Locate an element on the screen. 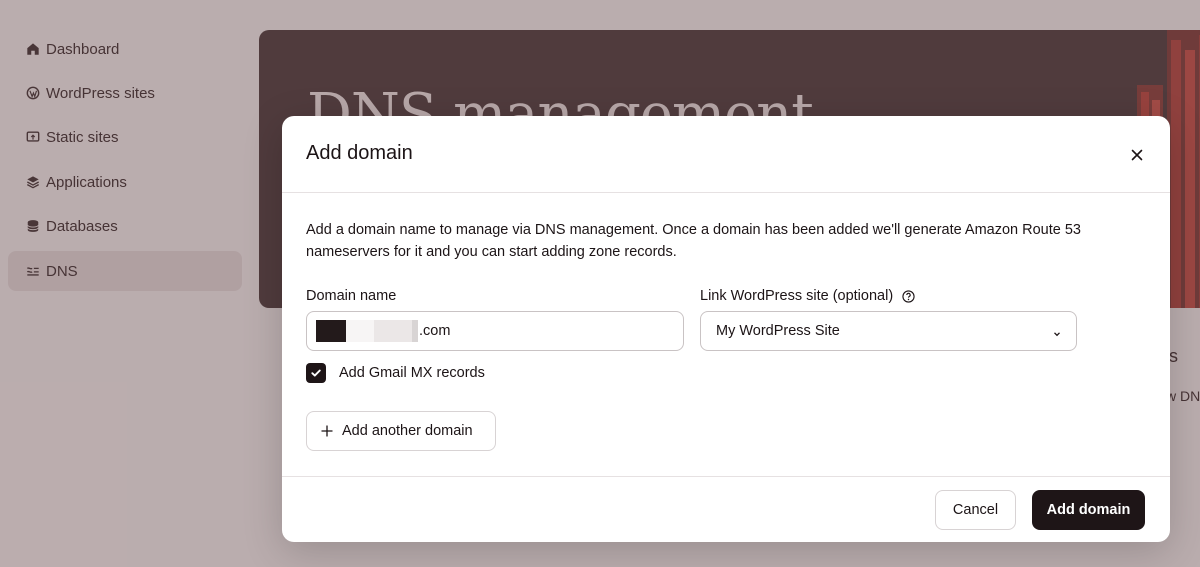 This screenshot has height=567, width=1200. close-button is located at coordinates (1137, 155).